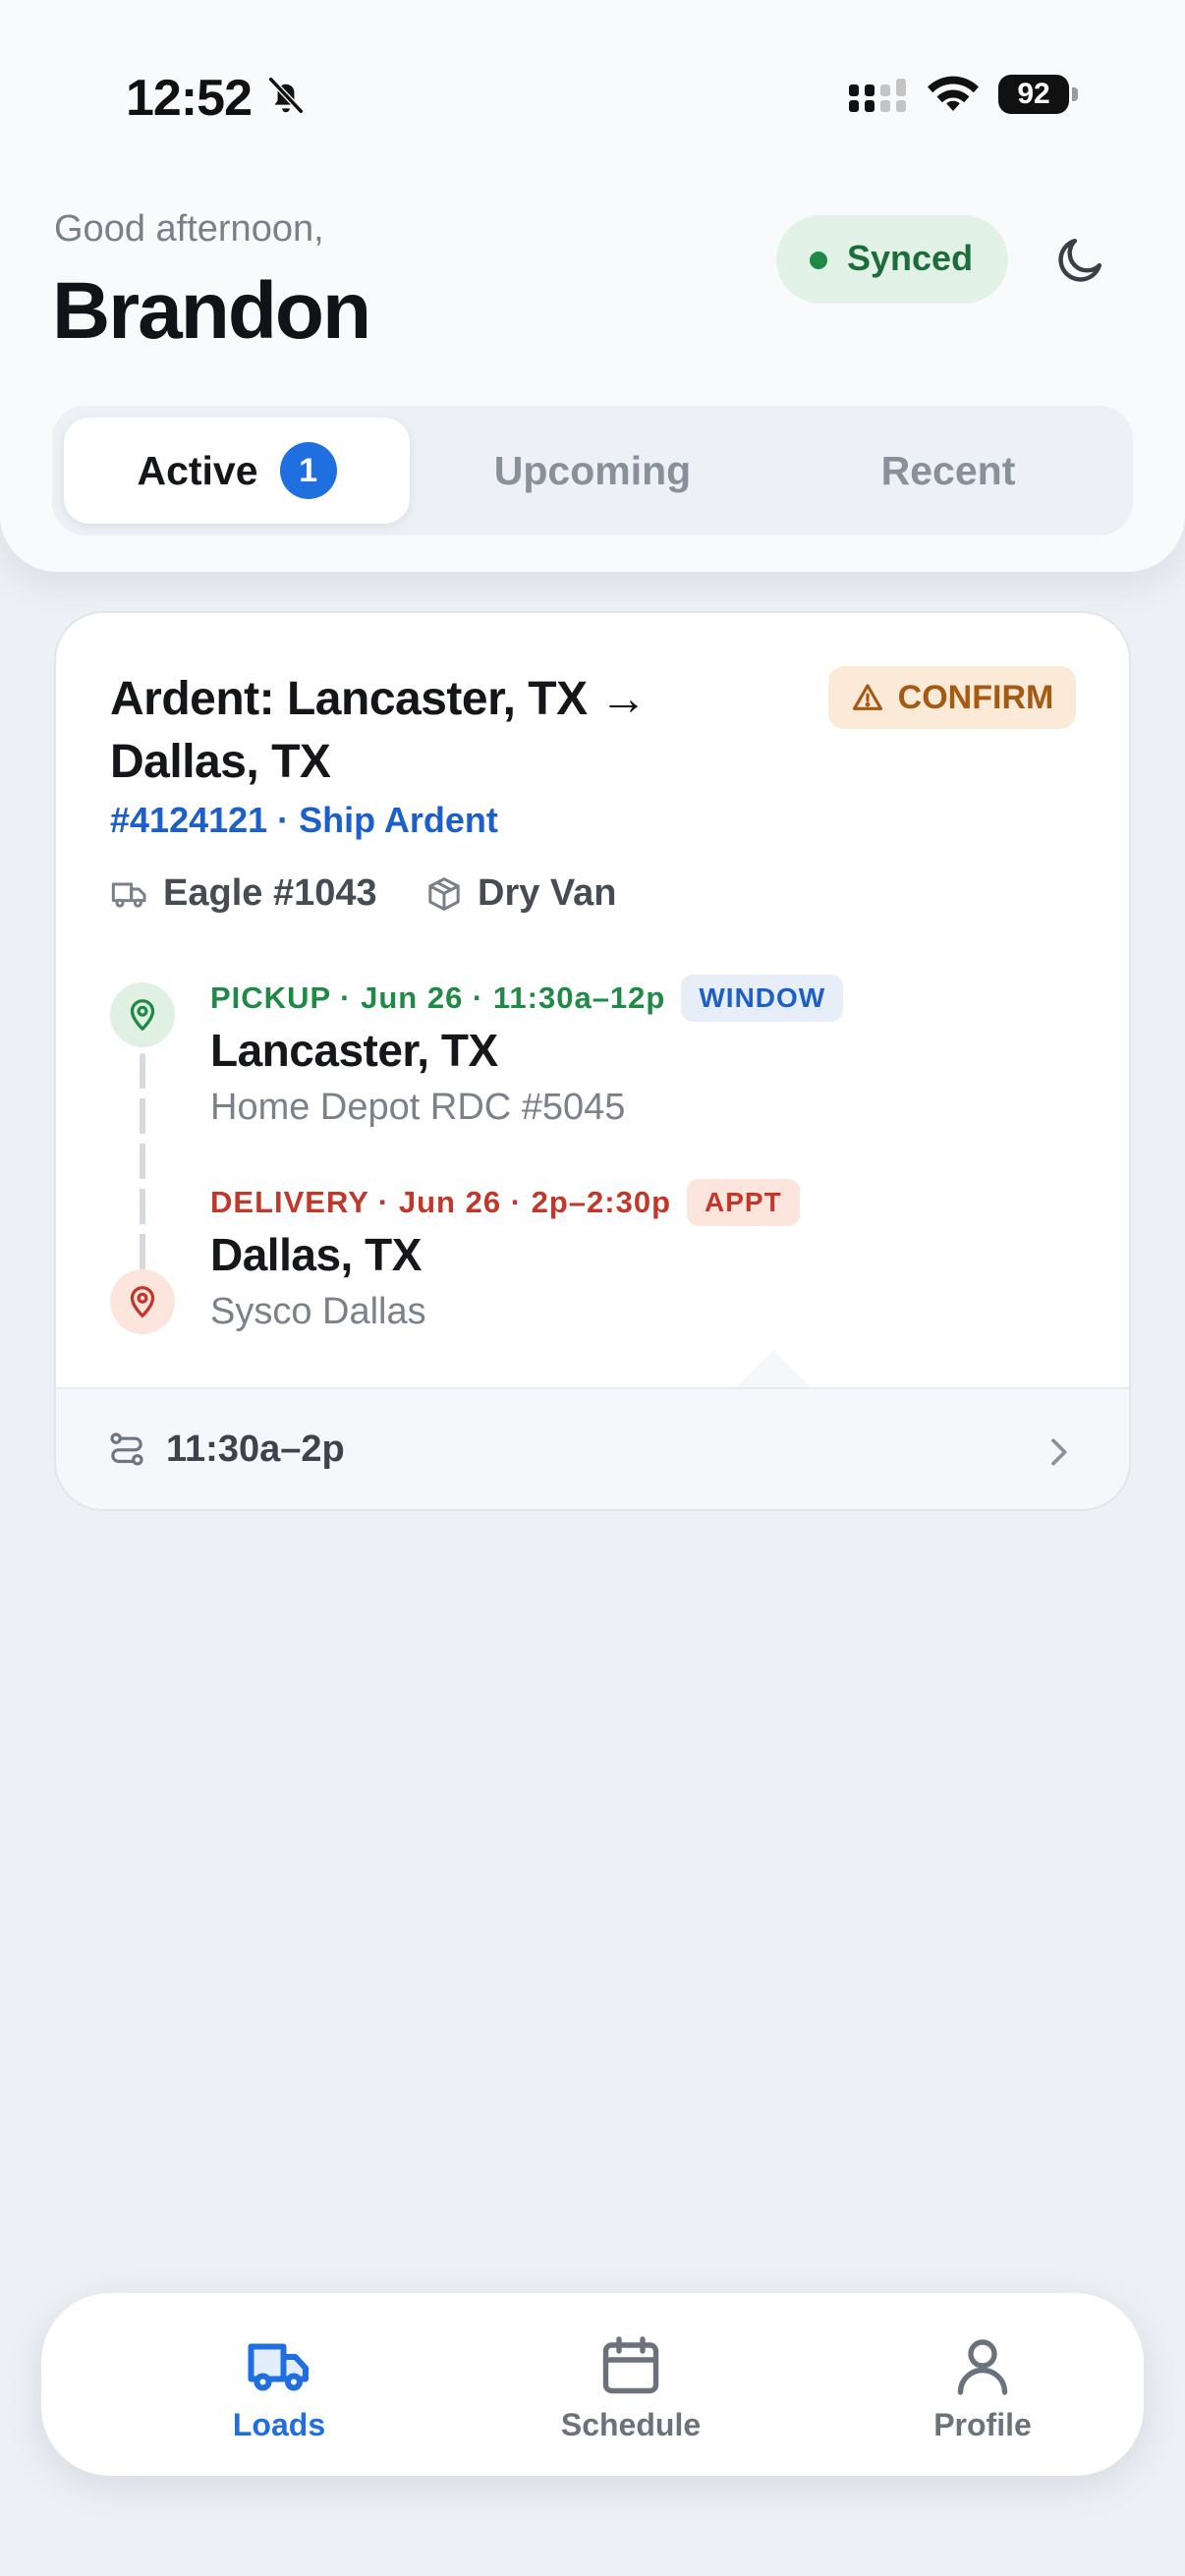 The height and width of the screenshot is (2576, 1185). I want to click on tab-upcoming: Upcoming, so click(592, 471).